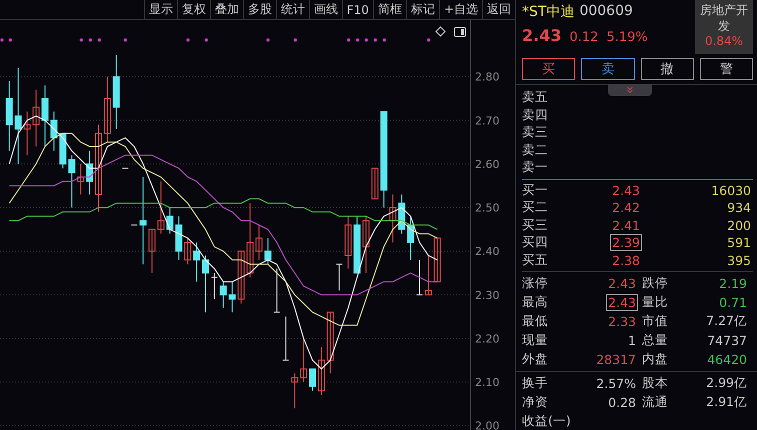 The image size is (757, 430). What do you see at coordinates (535, 260) in the screenshot?
I see `bid-label: 买五` at bounding box center [535, 260].